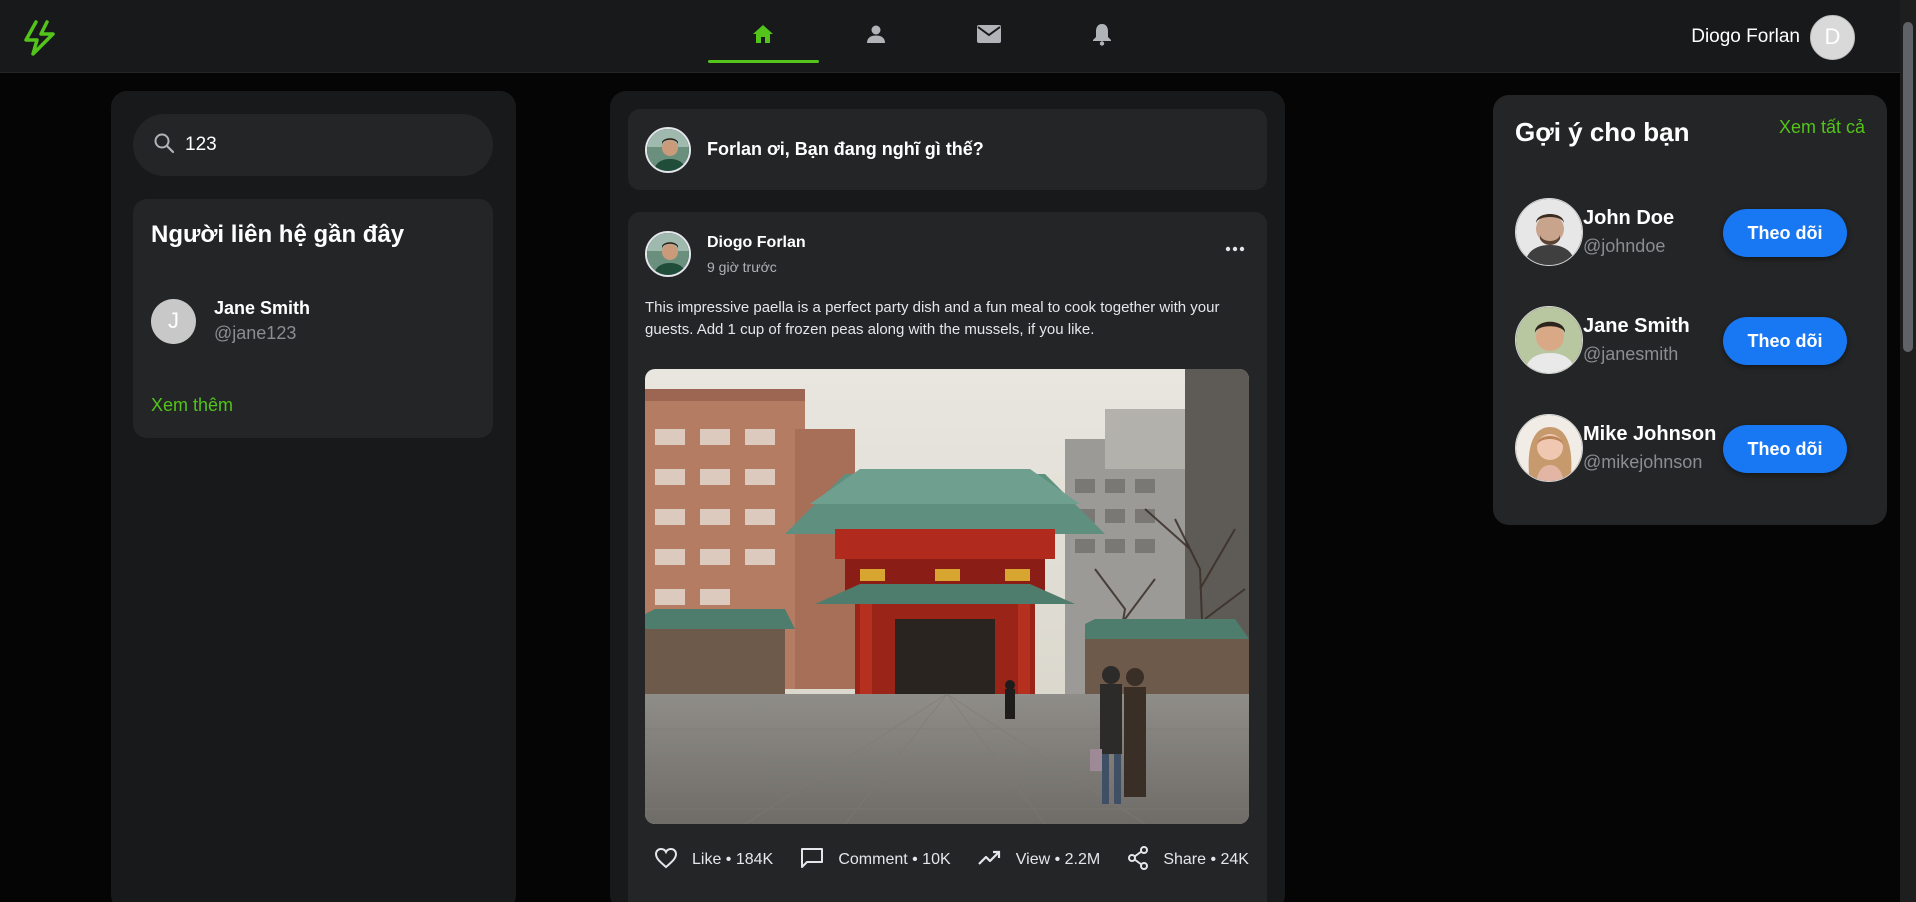 The image size is (1916, 902). What do you see at coordinates (845, 149) in the screenshot?
I see `composer-prompt: Forlan ơi, Bạn đang nghĩ gì thế?` at bounding box center [845, 149].